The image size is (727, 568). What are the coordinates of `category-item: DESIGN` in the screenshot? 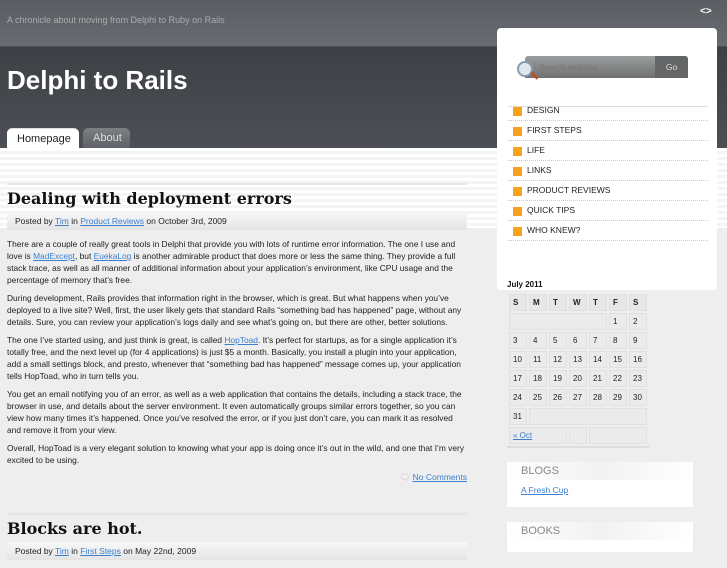 It's located at (608, 111).